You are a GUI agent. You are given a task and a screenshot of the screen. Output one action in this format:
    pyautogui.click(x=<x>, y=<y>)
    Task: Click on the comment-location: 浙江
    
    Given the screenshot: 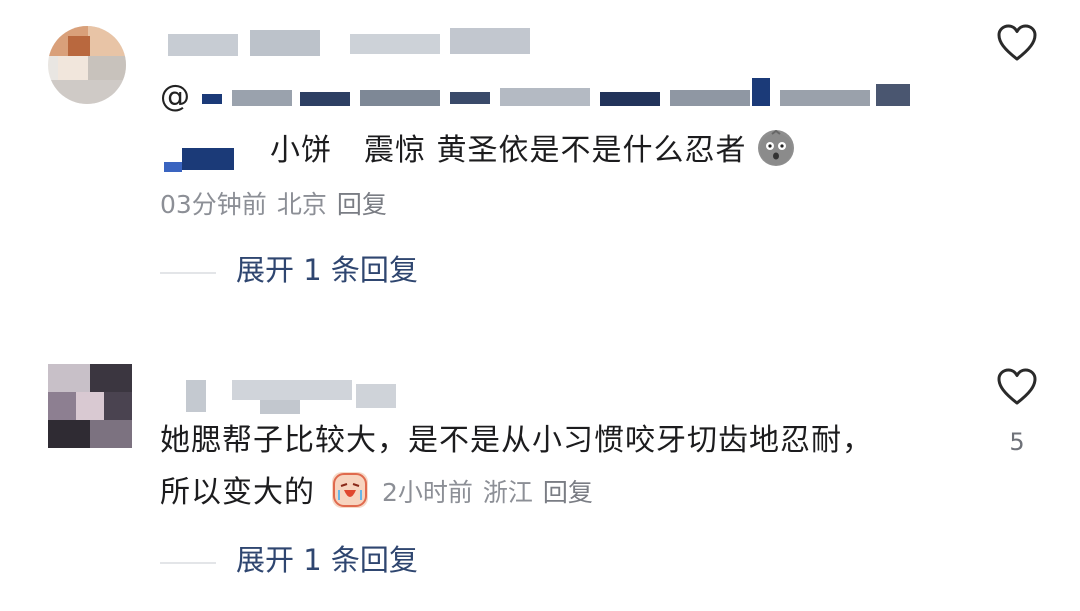 What is the action you would take?
    pyautogui.click(x=507, y=492)
    